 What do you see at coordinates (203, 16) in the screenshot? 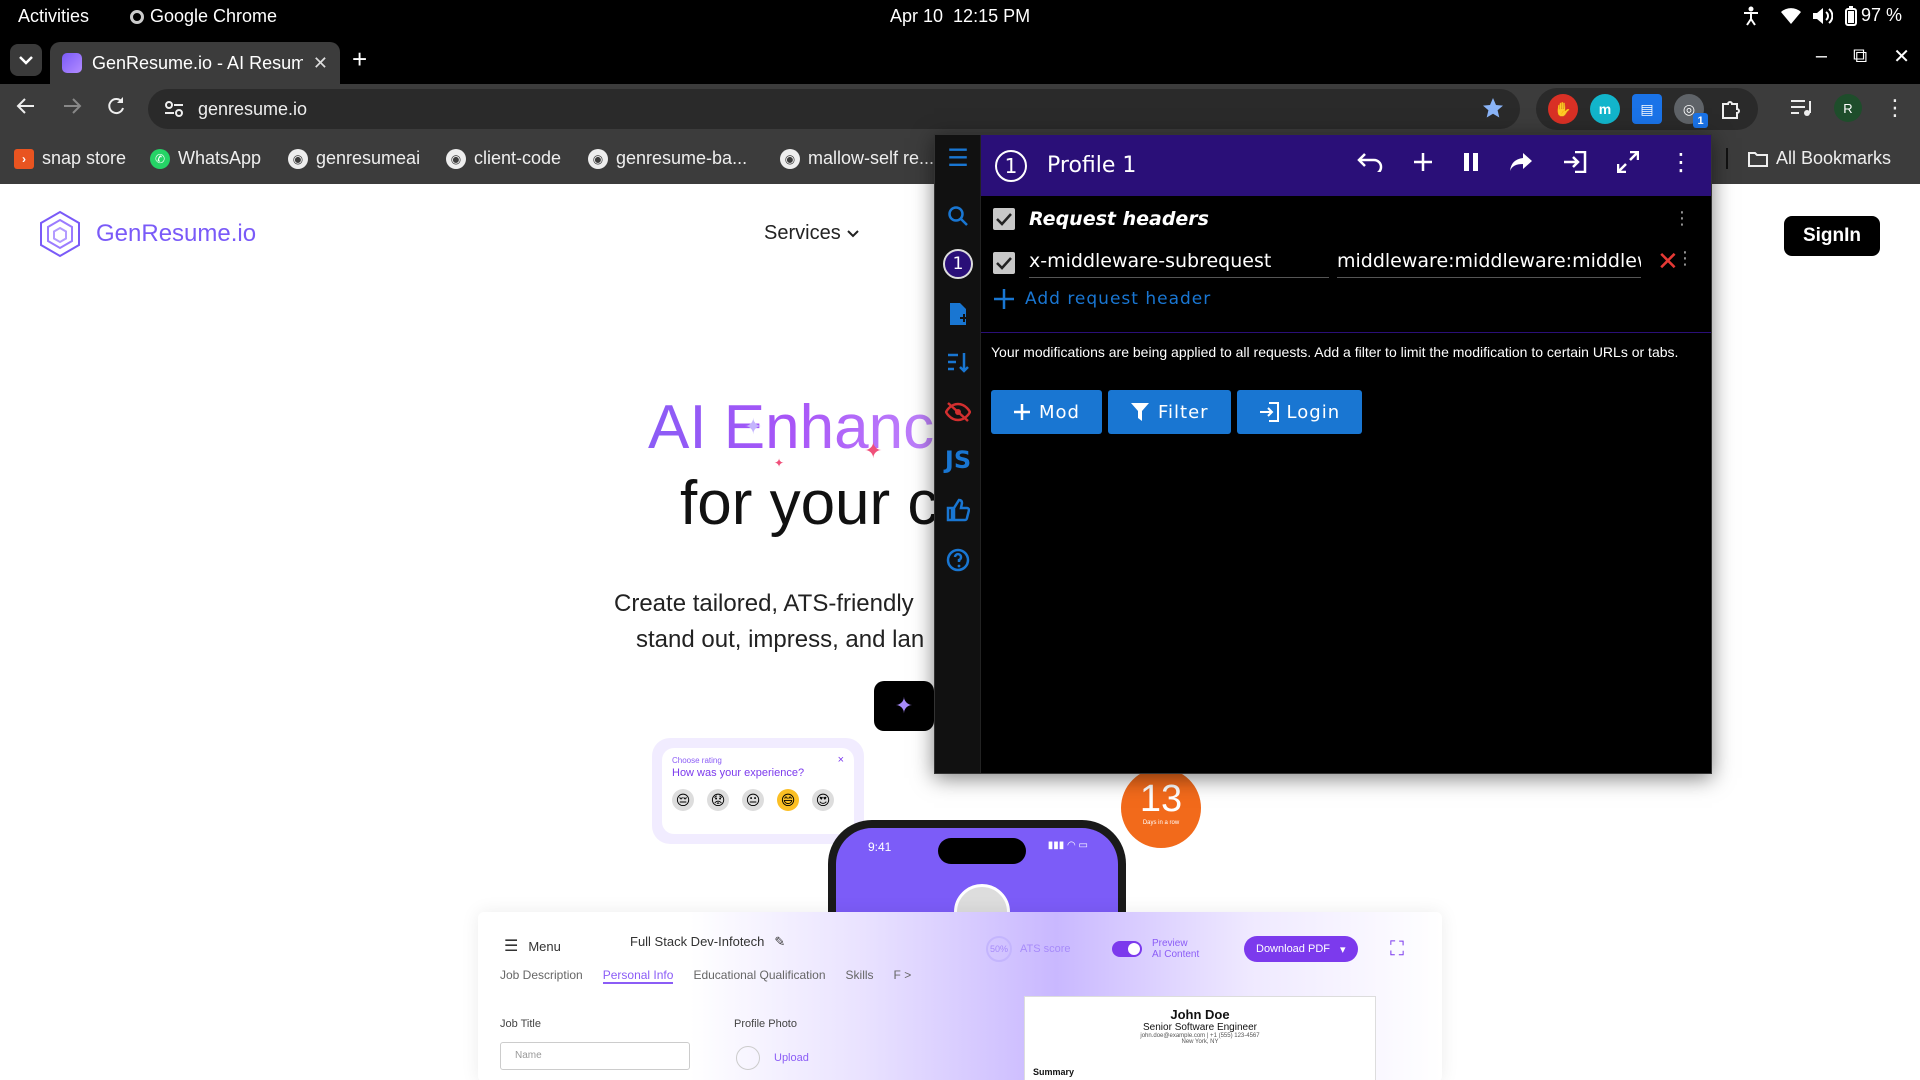
I see `app-menu: Google Chrome` at bounding box center [203, 16].